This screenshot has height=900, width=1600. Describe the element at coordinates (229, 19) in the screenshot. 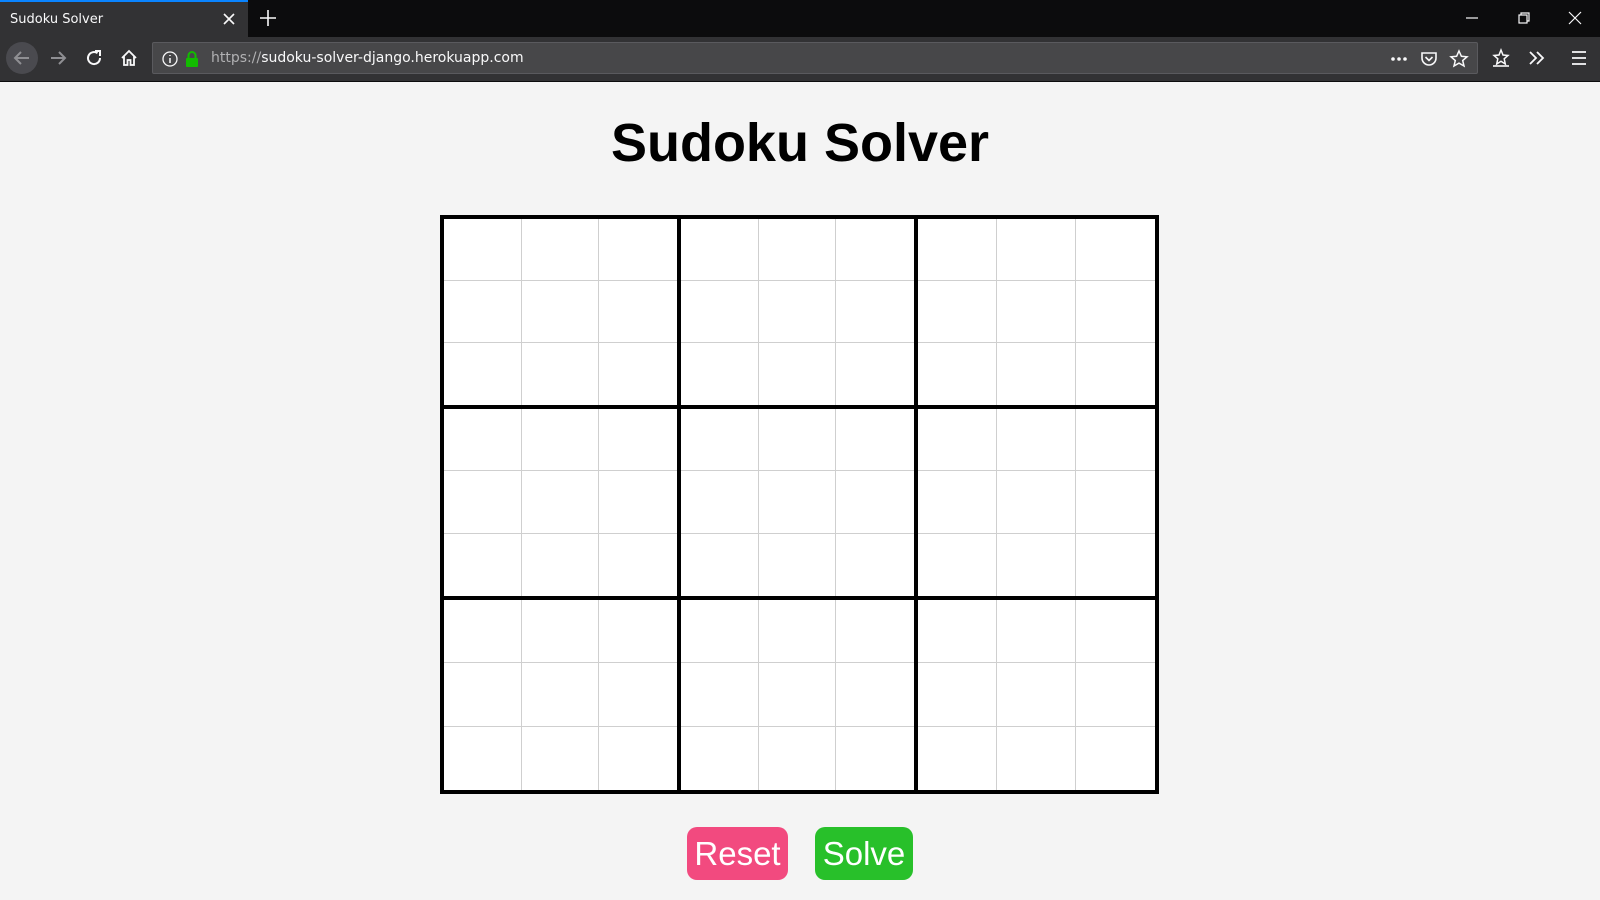

I see `close-icon` at that location.